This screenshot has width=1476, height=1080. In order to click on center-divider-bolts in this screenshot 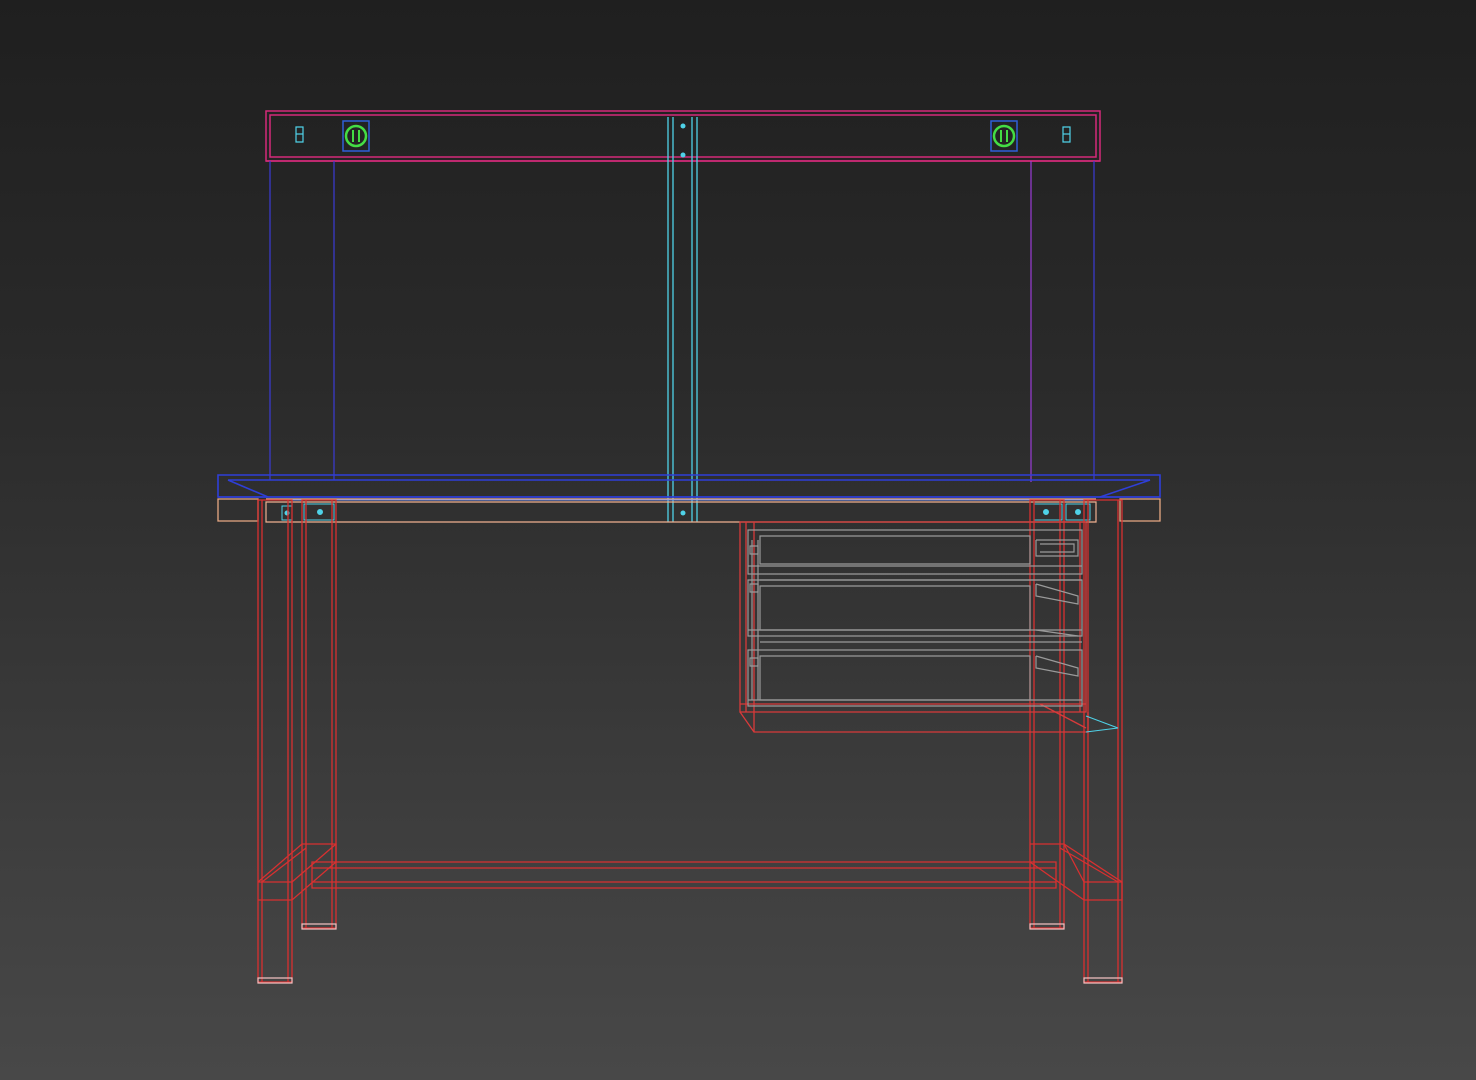, I will do `click(683, 319)`.